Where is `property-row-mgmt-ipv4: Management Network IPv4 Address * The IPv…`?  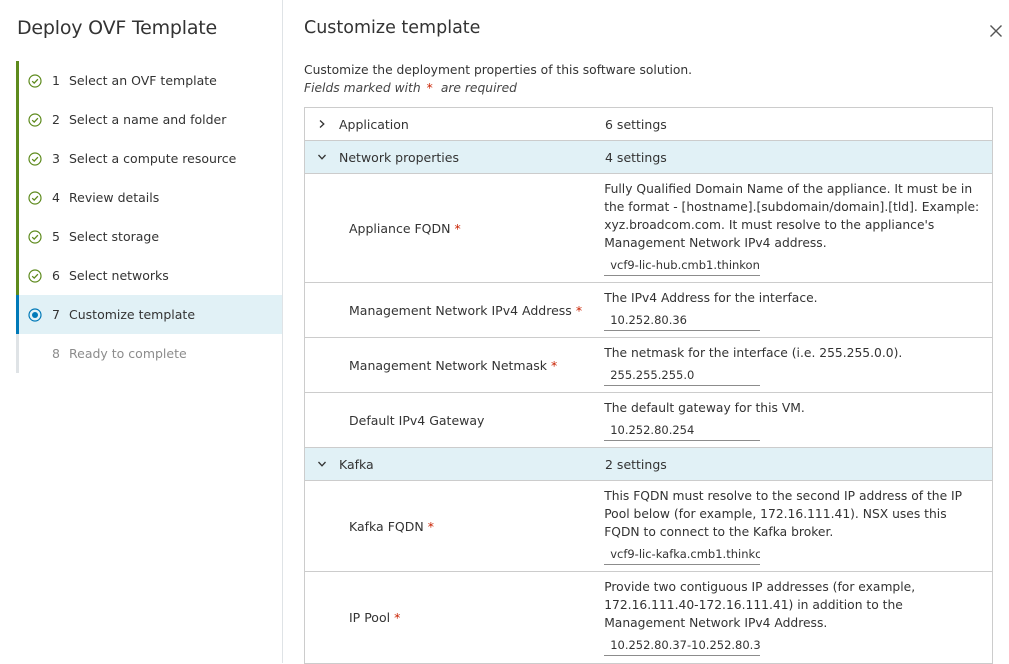 property-row-mgmt-ipv4: Management Network IPv4 Address * The IPv… is located at coordinates (648, 310).